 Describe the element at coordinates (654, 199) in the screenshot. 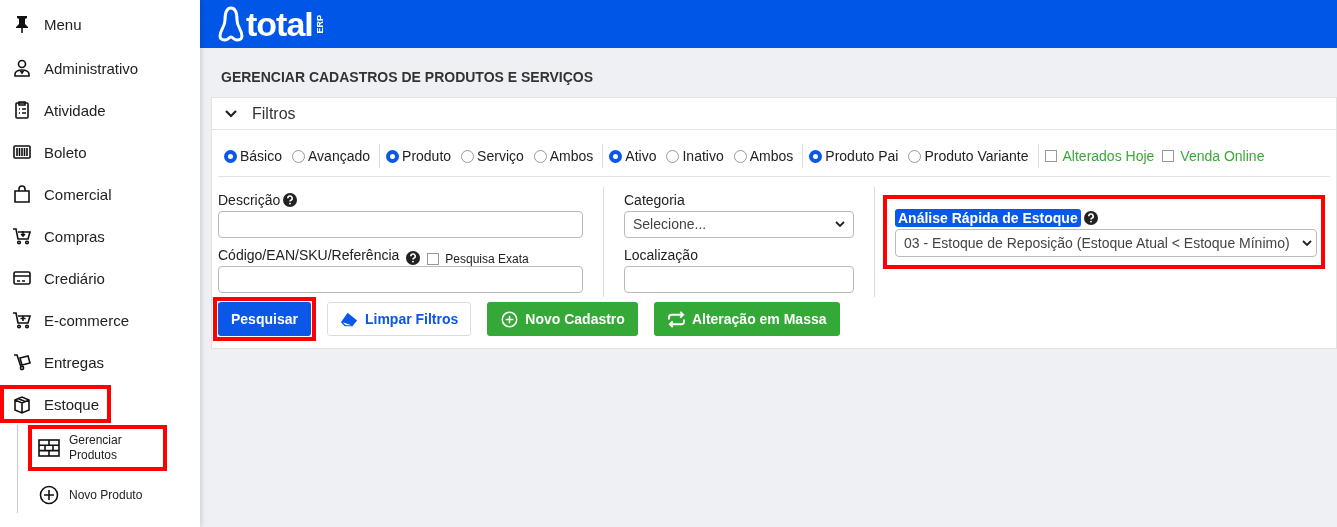

I see `field-label: Categoria` at that location.